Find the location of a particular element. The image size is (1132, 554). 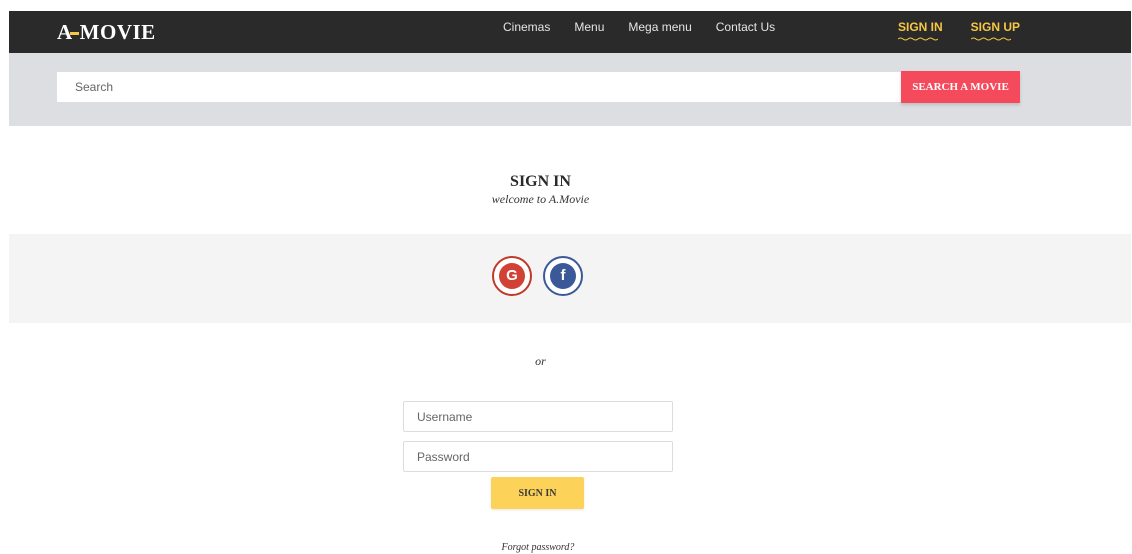

logo-text: MOVIE is located at coordinates (117, 32).